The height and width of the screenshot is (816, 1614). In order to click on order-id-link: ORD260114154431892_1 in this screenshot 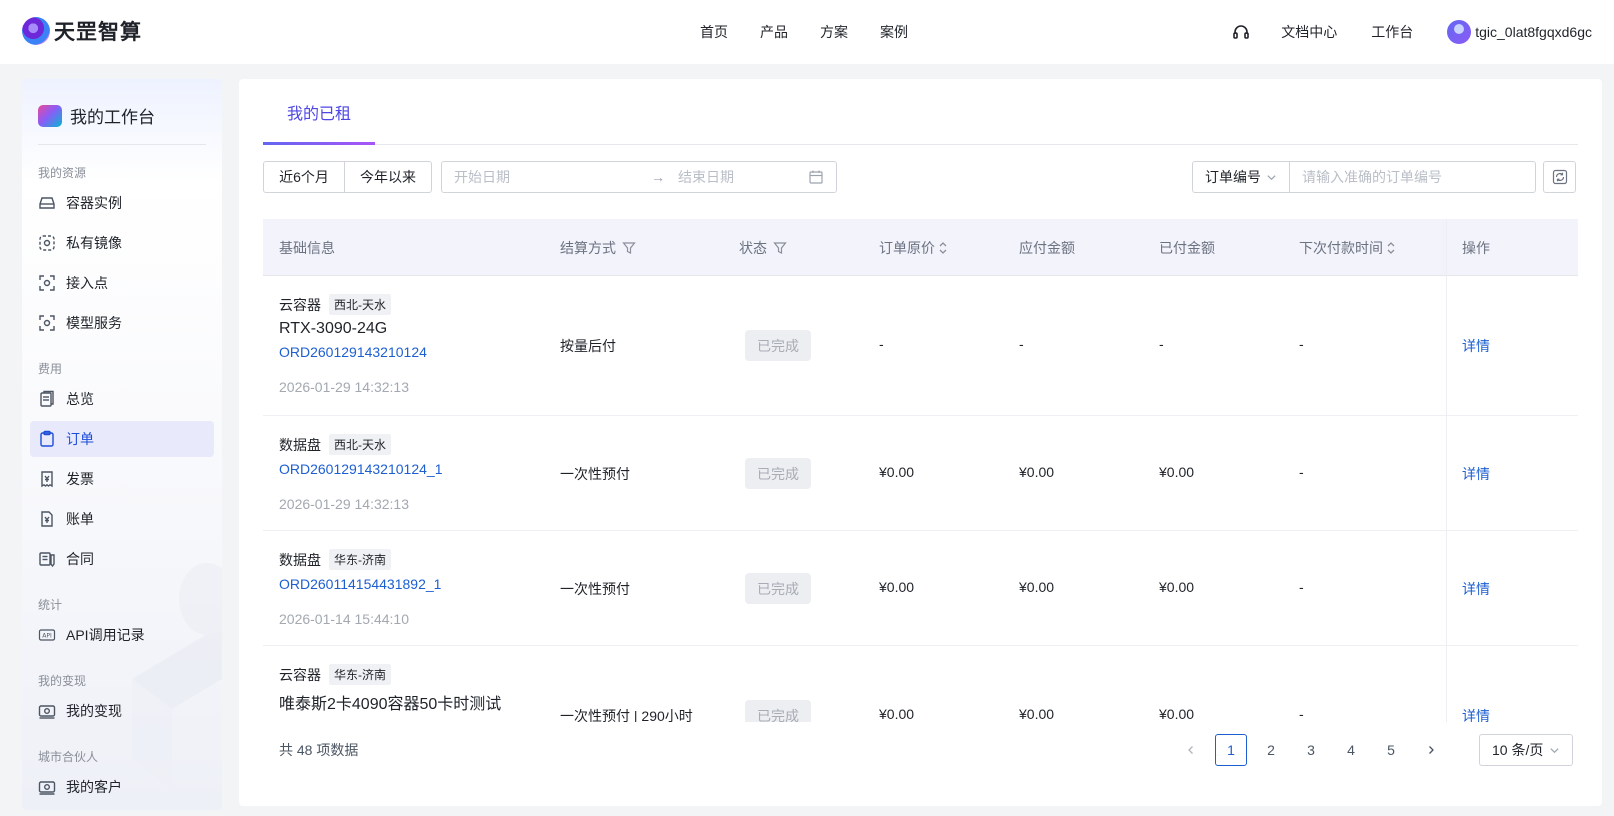, I will do `click(360, 584)`.